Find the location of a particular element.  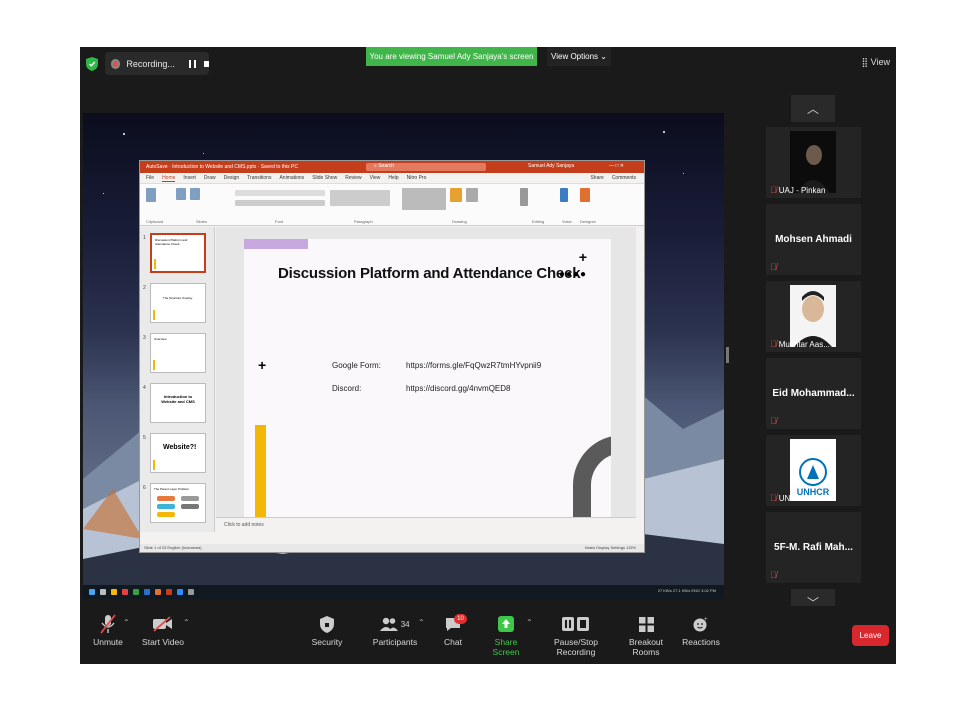

menu-animations: Animations is located at coordinates (291, 178).